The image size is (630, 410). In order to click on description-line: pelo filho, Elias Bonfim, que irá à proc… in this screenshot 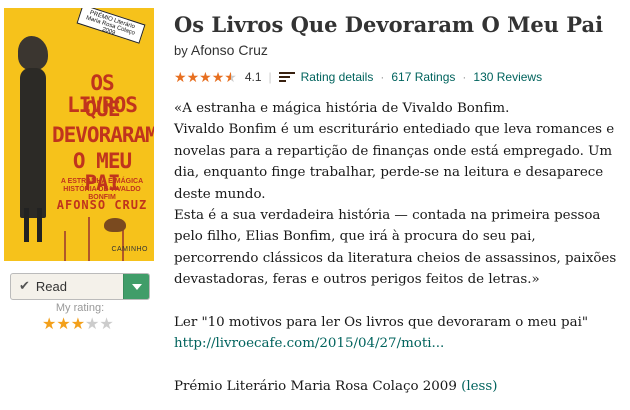, I will do `click(355, 237)`.